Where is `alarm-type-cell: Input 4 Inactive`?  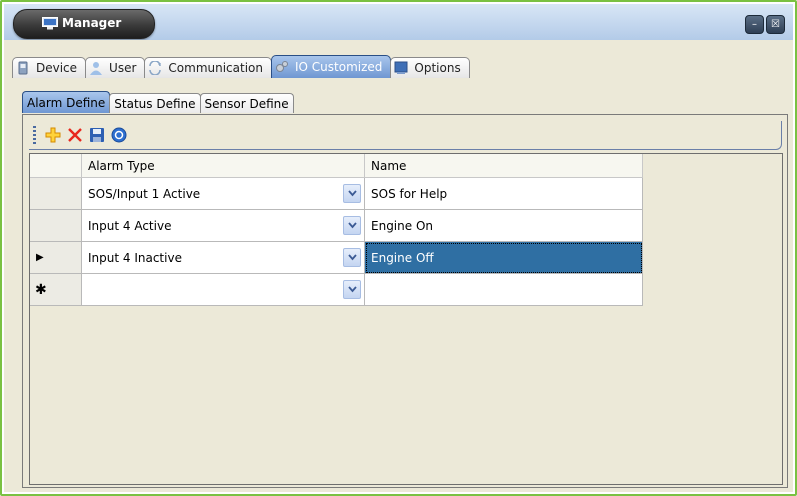
alarm-type-cell: Input 4 Inactive is located at coordinates (223, 258).